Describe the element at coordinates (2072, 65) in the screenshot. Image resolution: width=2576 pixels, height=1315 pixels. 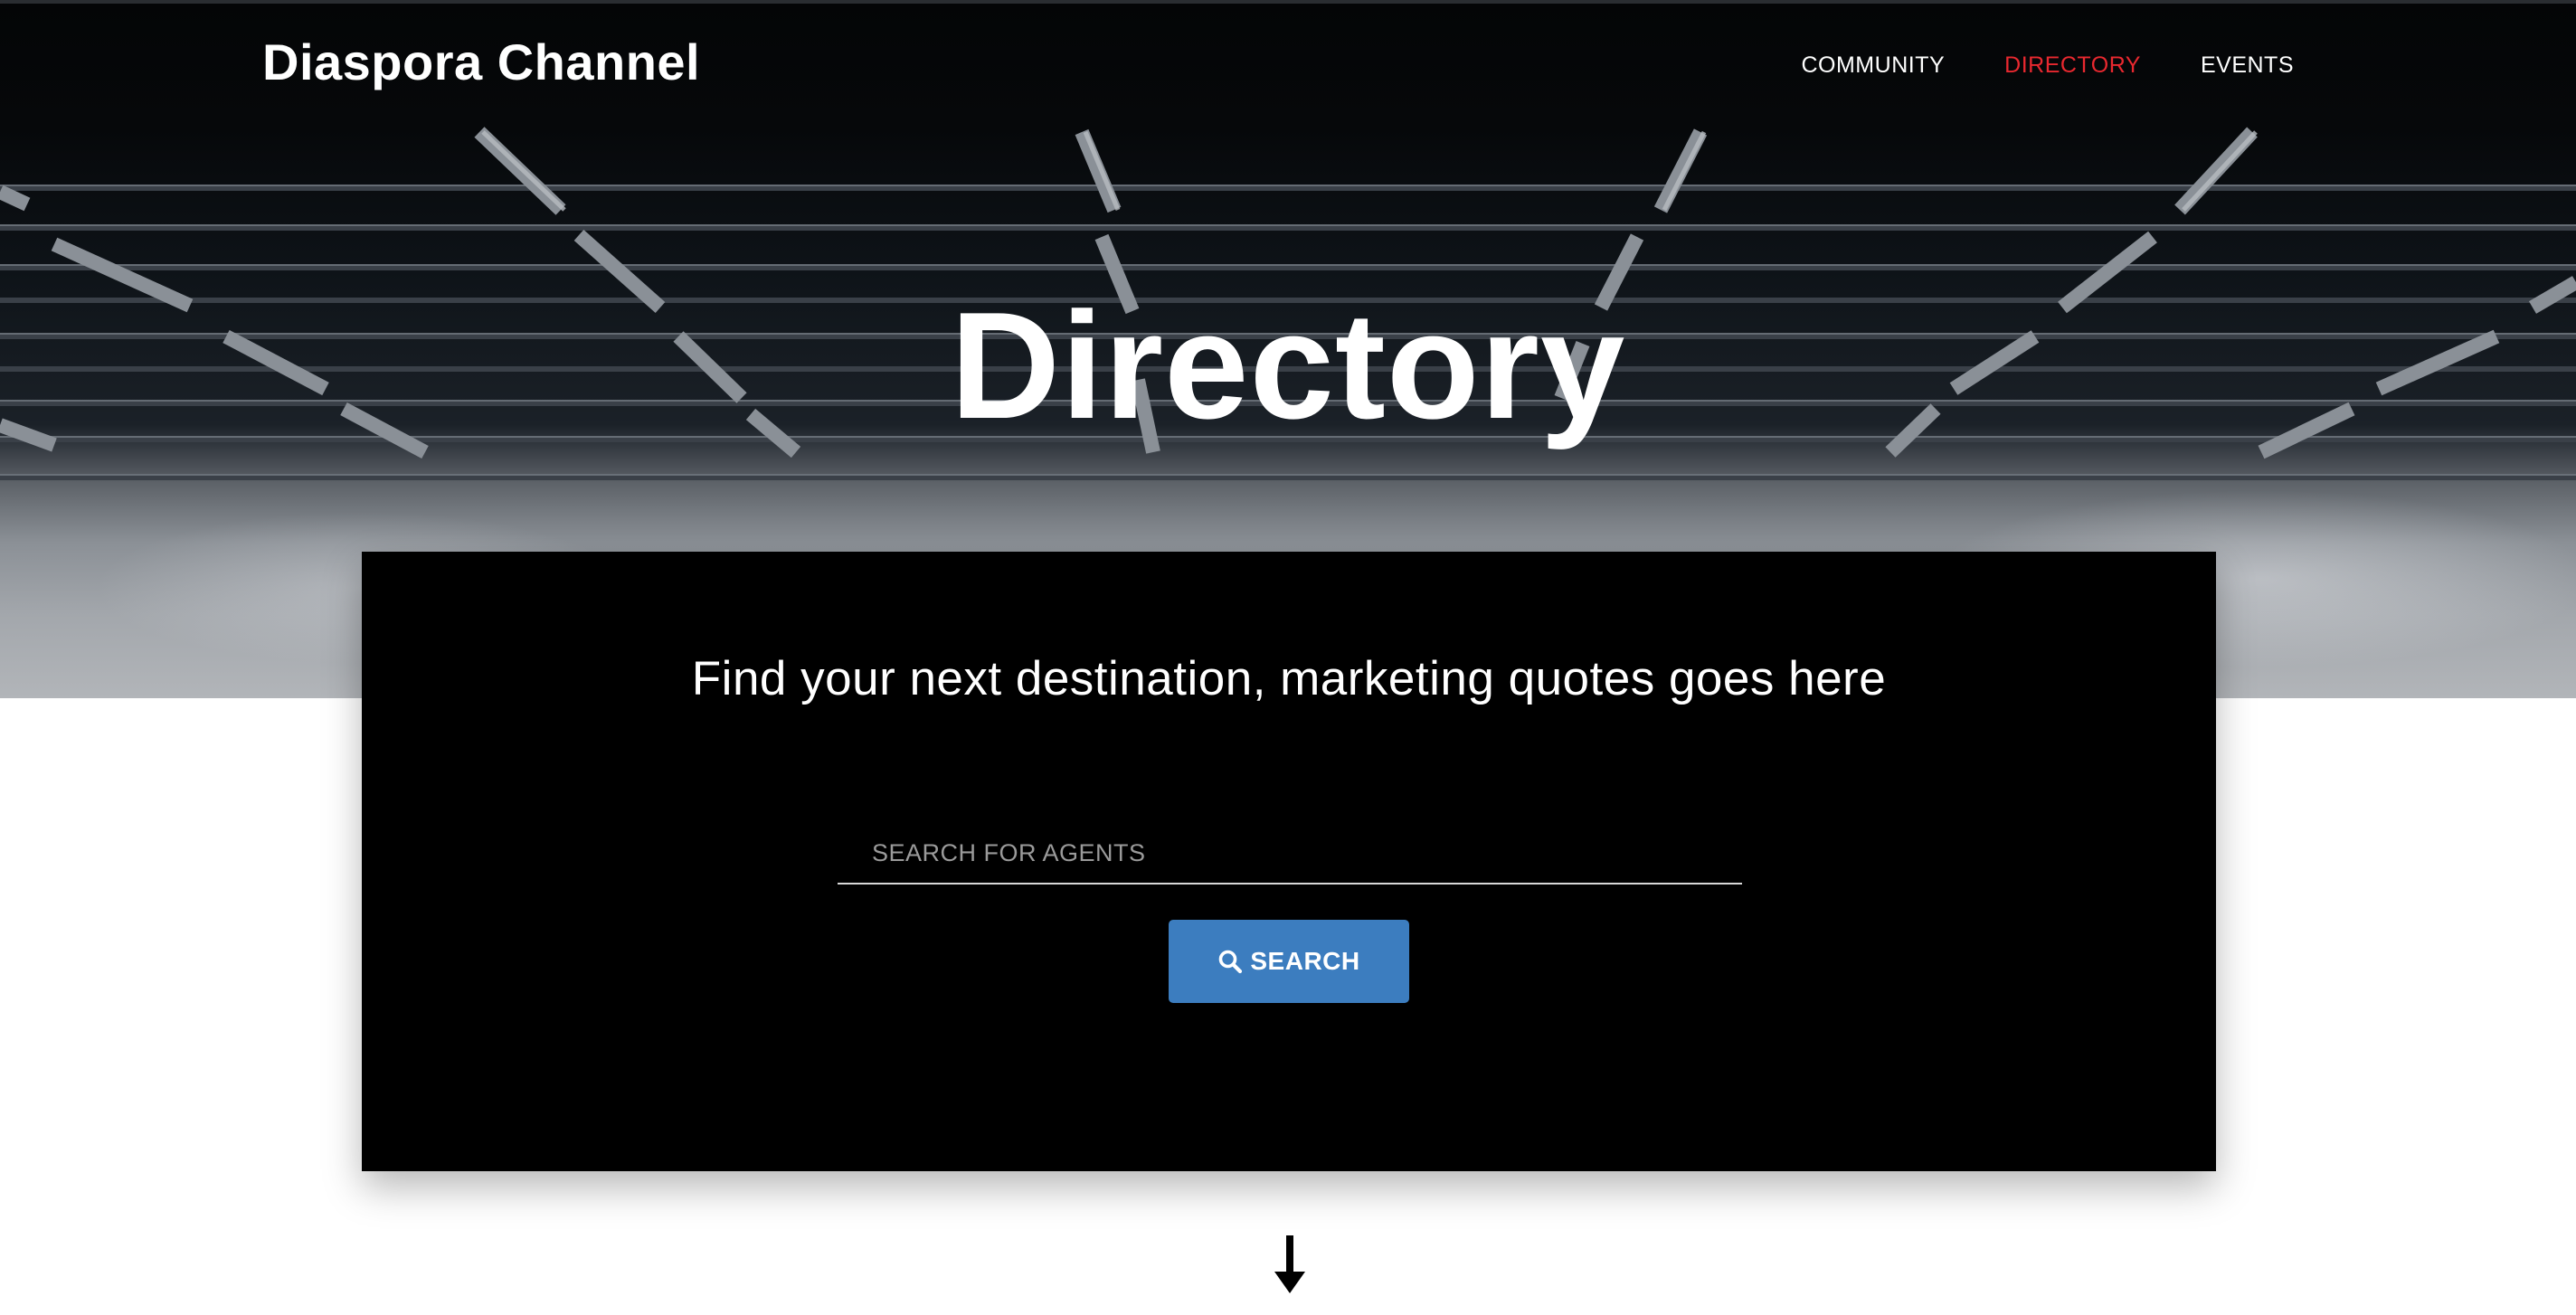
I see `nav-link-directory: DIRECTORY` at that location.